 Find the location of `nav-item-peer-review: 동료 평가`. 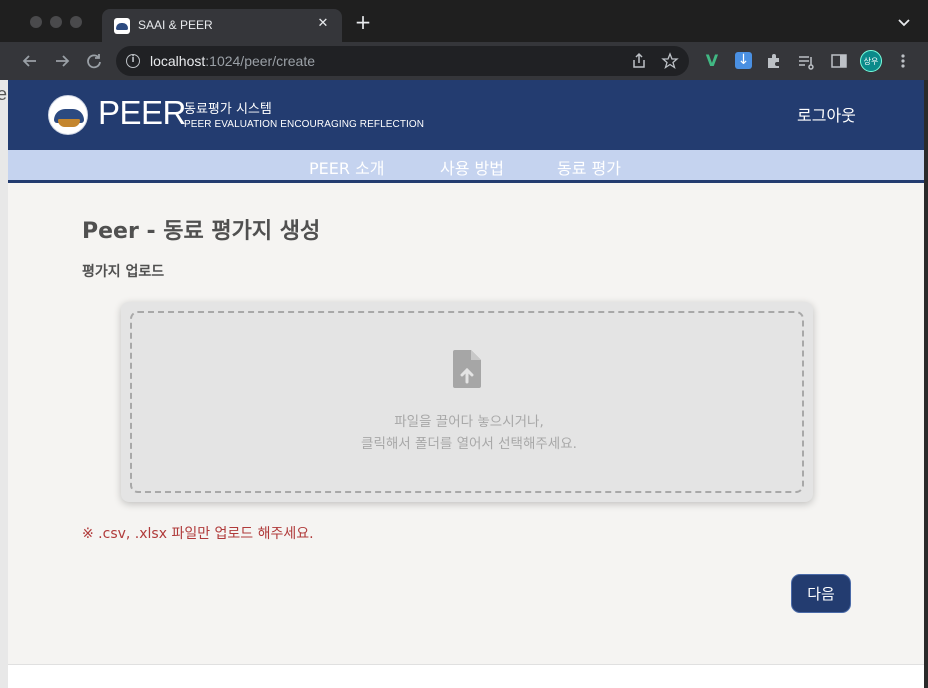

nav-item-peer-review: 동료 평가 is located at coordinates (589, 167).